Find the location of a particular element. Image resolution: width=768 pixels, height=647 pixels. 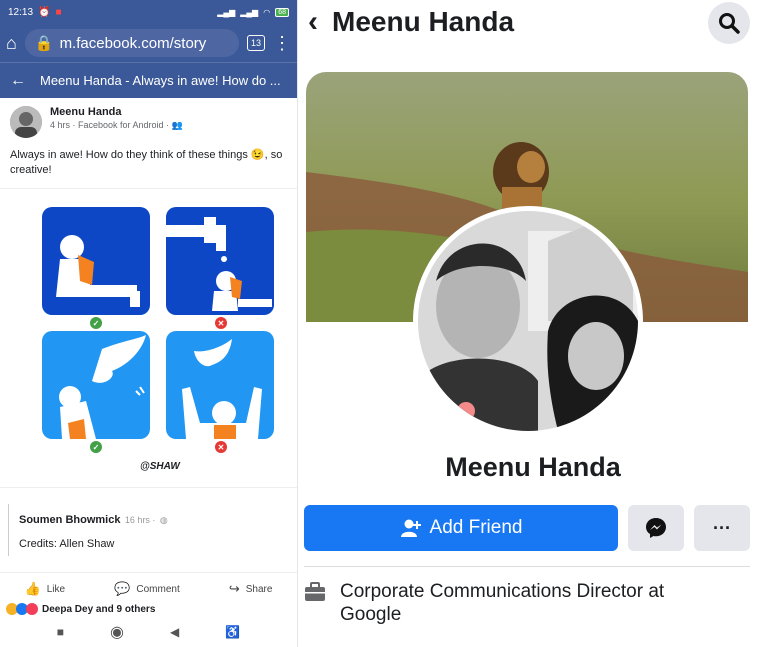

share-label: Share is located at coordinates (259, 589).